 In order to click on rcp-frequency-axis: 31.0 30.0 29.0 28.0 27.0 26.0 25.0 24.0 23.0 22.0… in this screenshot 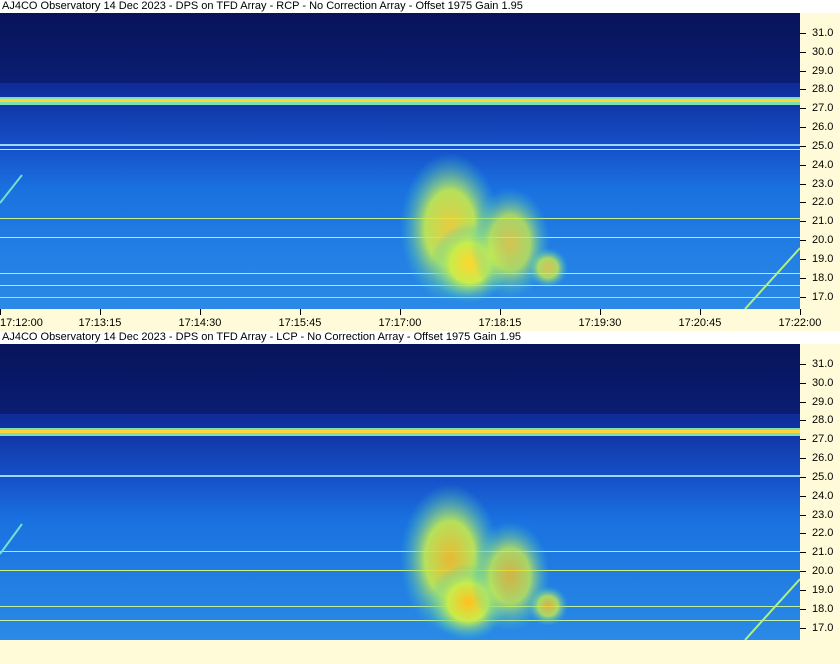, I will do `click(820, 161)`.